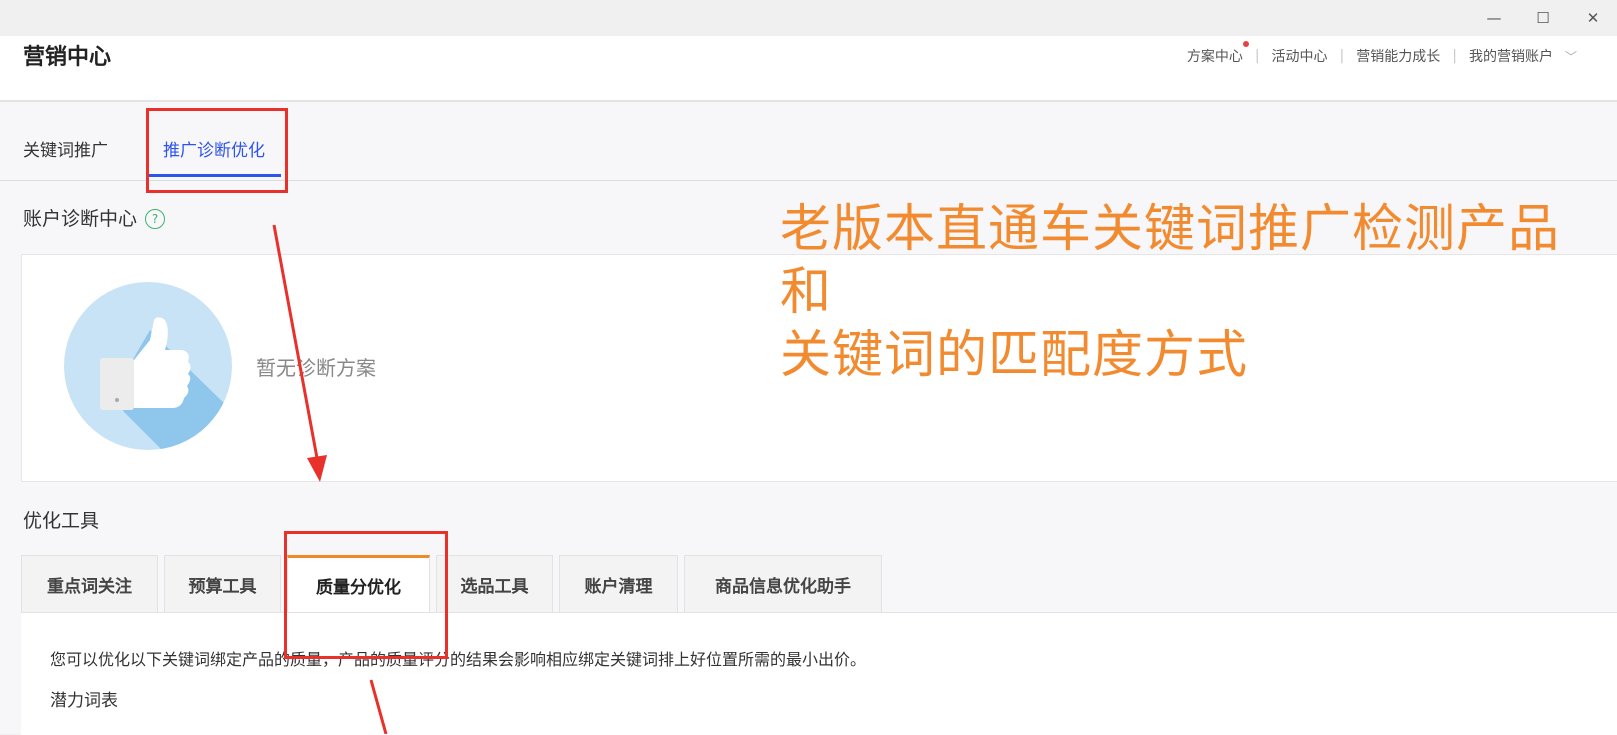 The width and height of the screenshot is (1617, 735). What do you see at coordinates (67, 57) in the screenshot?
I see `app-brand: 营销中心` at bounding box center [67, 57].